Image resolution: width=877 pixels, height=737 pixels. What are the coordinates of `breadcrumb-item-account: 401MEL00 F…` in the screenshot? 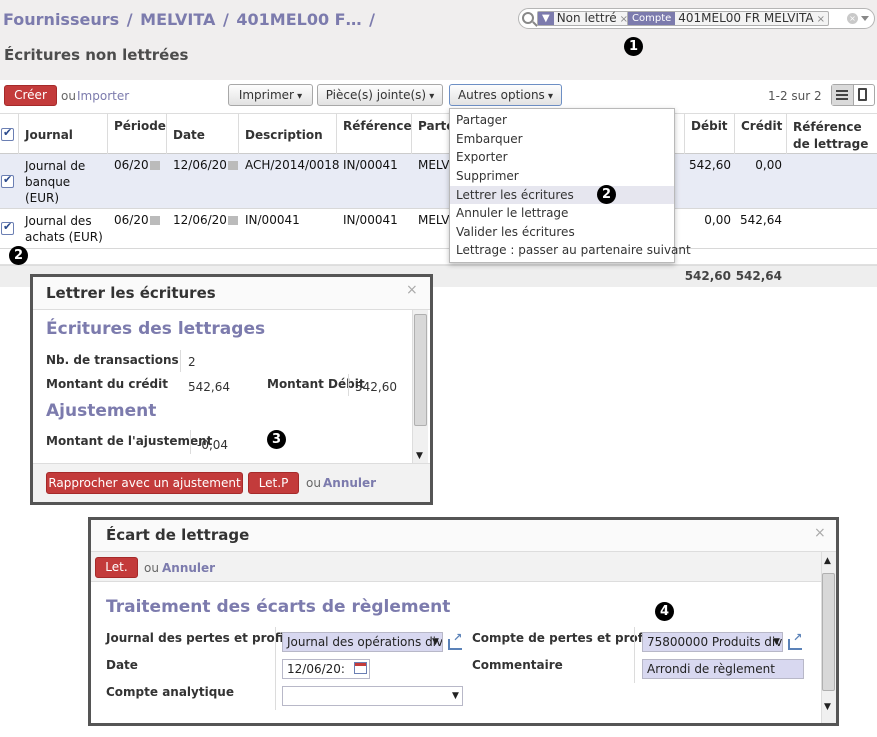 It's located at (298, 19).